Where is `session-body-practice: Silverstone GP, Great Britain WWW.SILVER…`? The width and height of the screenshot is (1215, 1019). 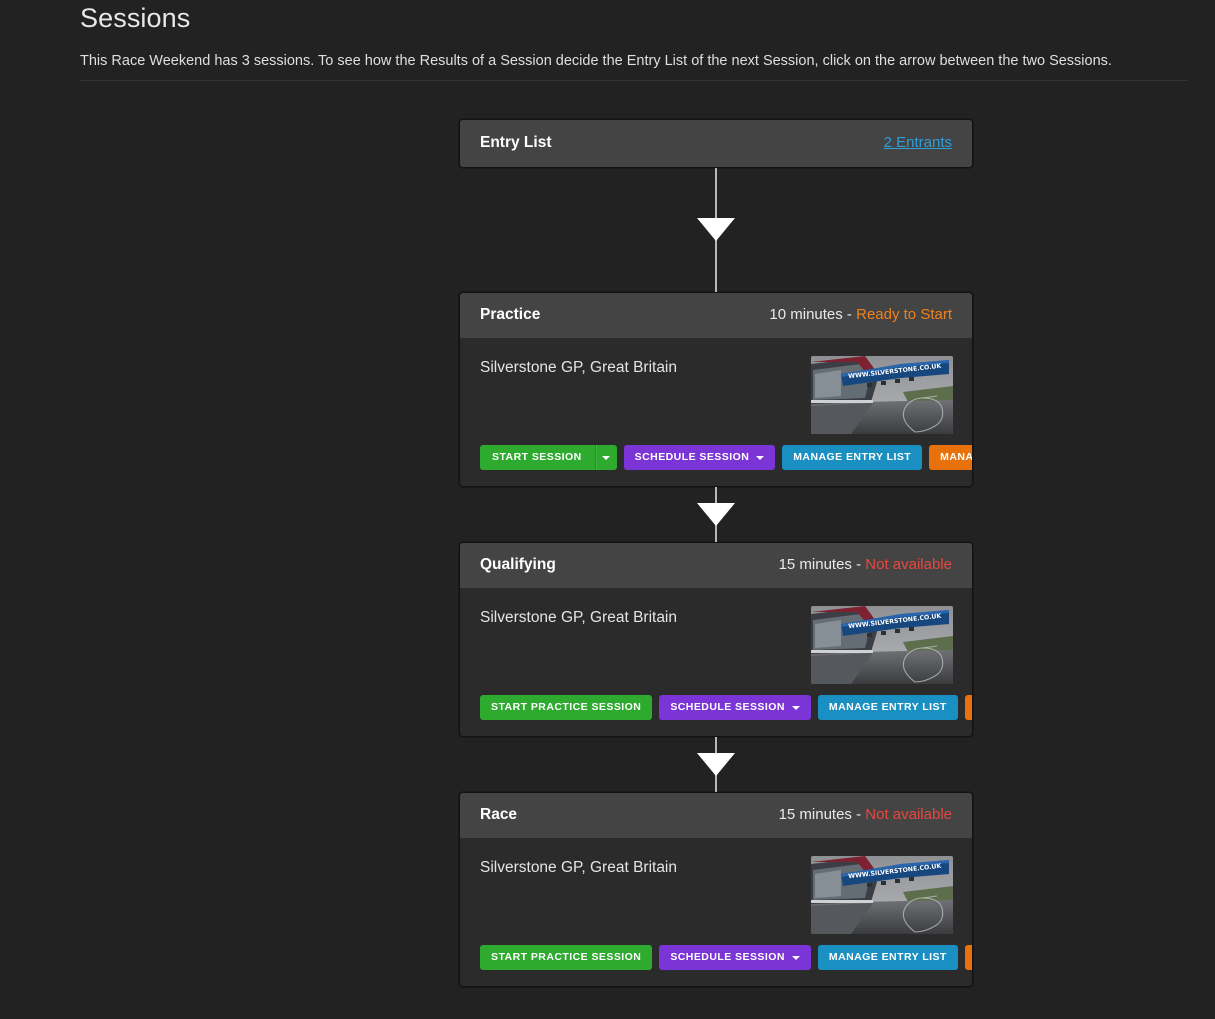
session-body-practice: Silverstone GP, Great Britain WWW.SILVER… is located at coordinates (716, 412).